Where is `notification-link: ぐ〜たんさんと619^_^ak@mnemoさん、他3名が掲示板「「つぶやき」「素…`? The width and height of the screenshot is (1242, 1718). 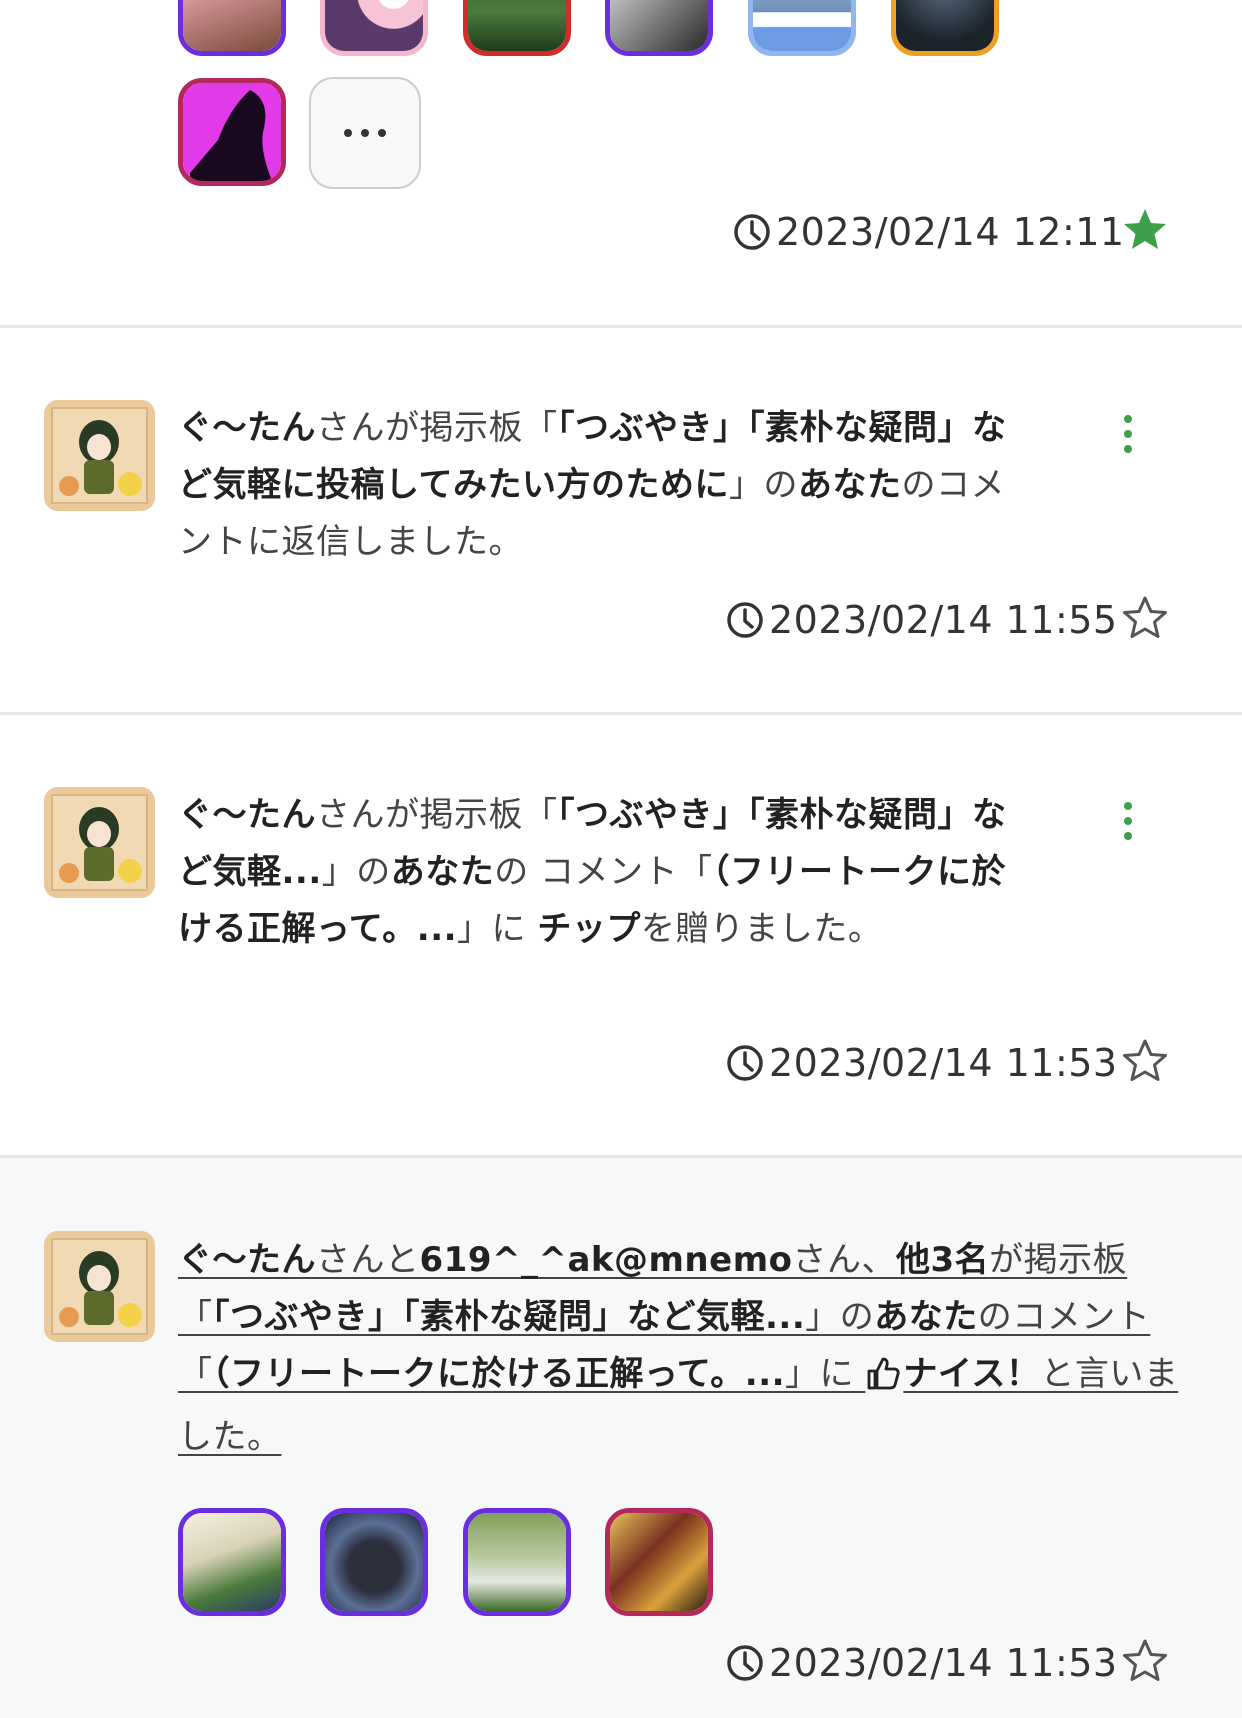
notification-link: ぐ〜たんさんと619^_^ak@mnemoさん、他3名が掲示板「「つぶやき」「素… is located at coordinates (684, 1349).